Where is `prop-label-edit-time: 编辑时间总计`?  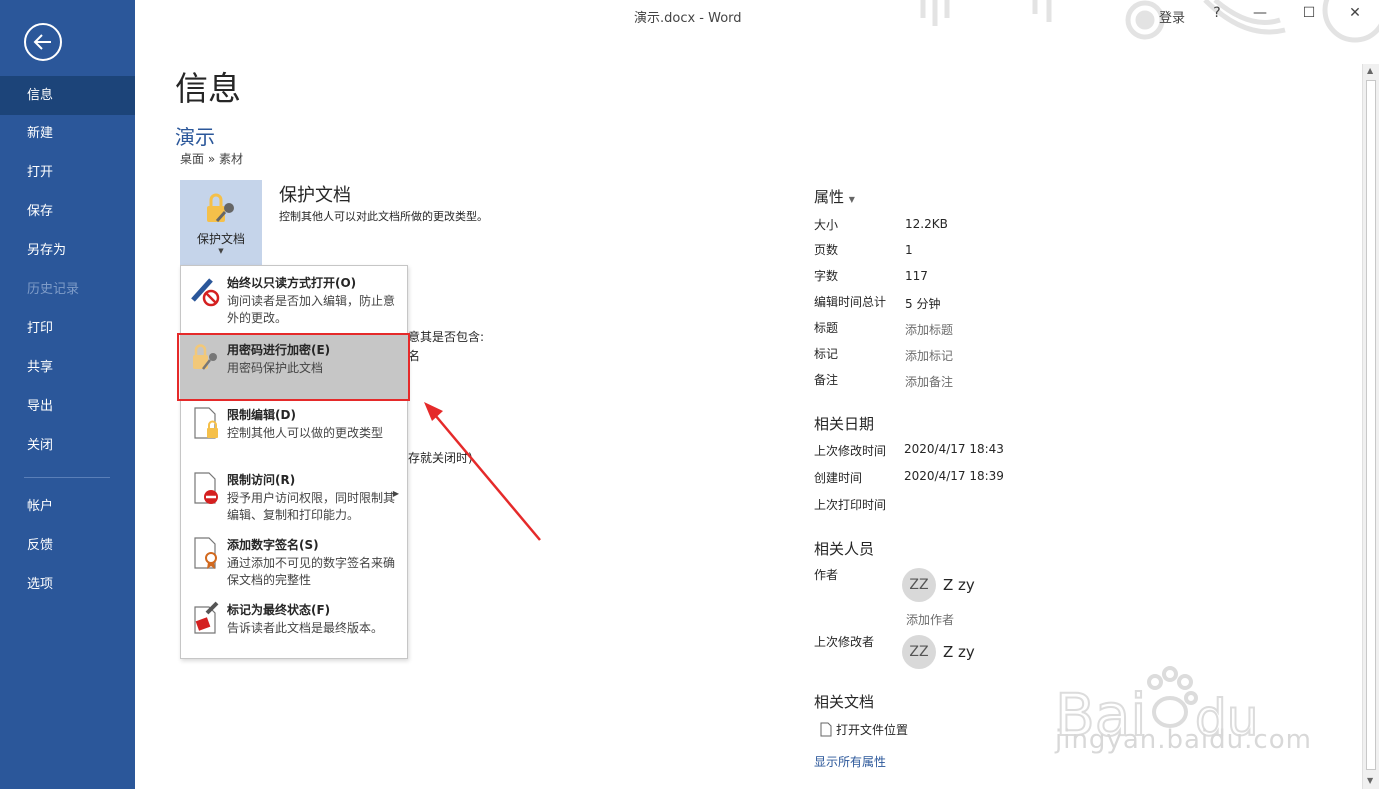 prop-label-edit-time: 编辑时间总计 is located at coordinates (850, 302).